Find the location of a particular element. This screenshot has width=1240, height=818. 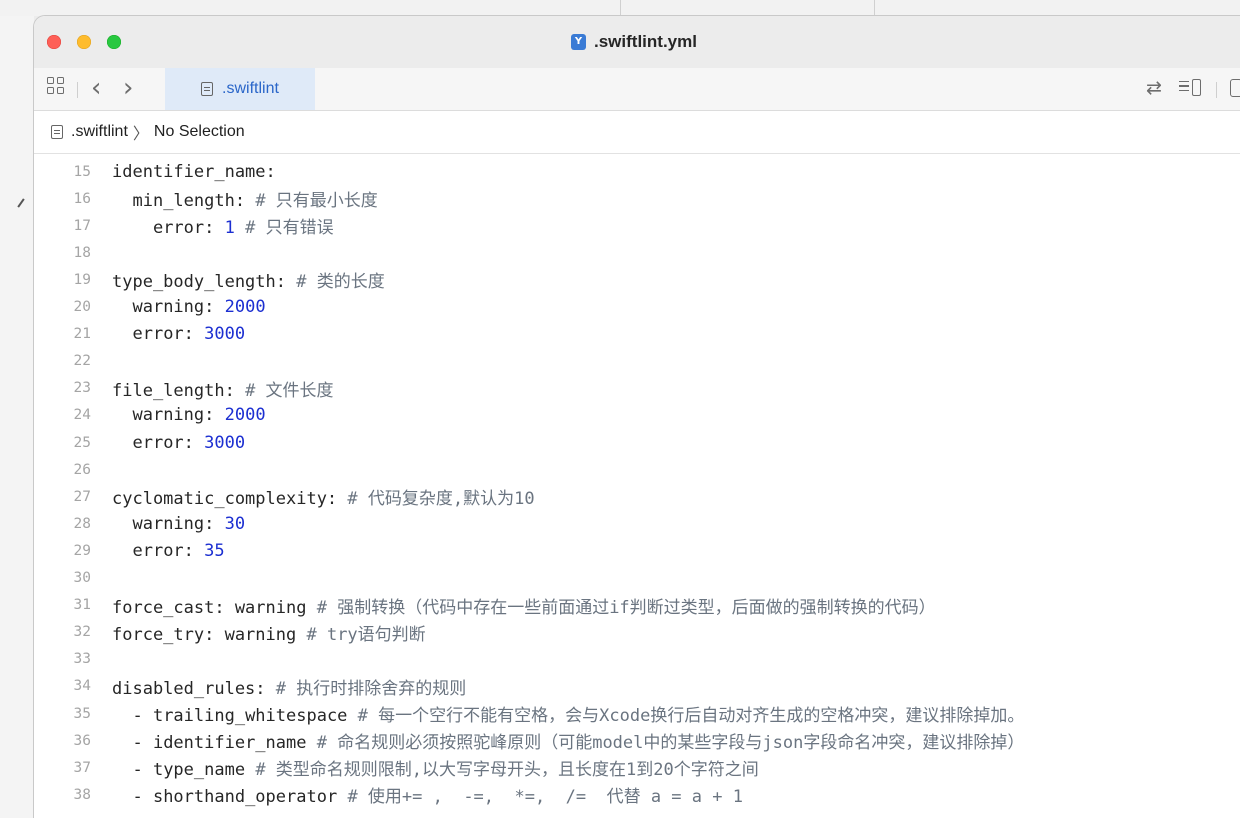

code-line: 23 file_length: # 文件长度 is located at coordinates (637, 388).